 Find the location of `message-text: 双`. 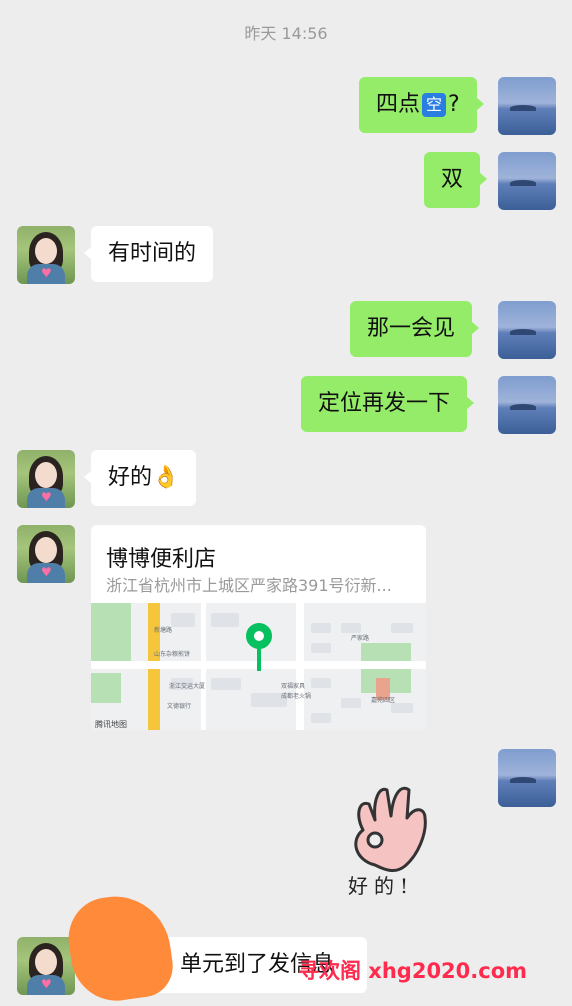

message-text: 双 is located at coordinates (452, 179).